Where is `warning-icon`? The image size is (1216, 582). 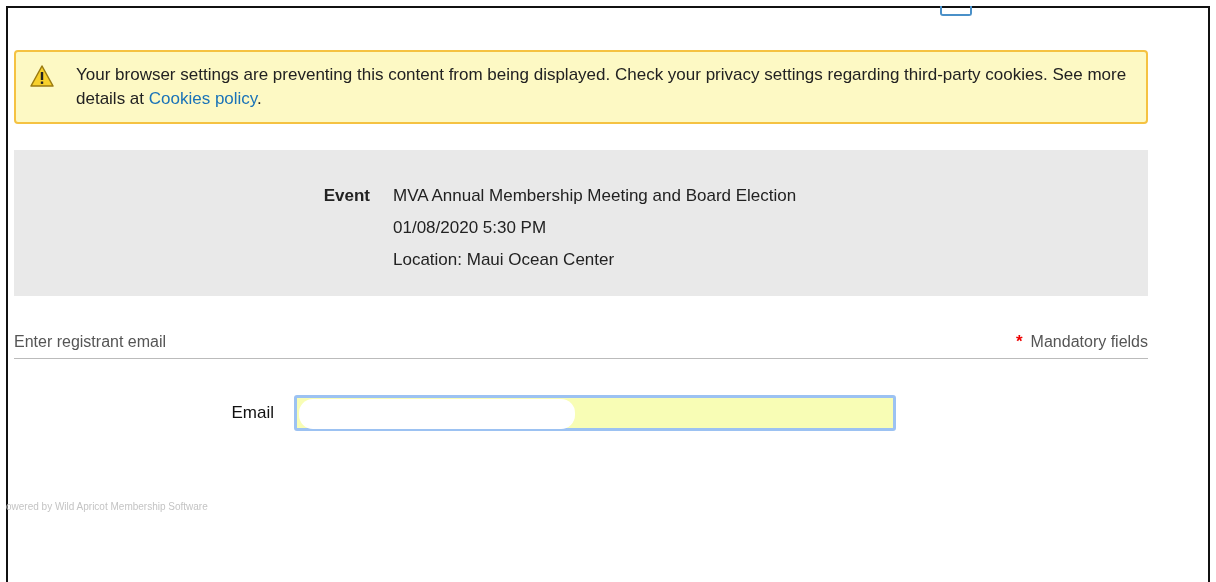 warning-icon is located at coordinates (42, 76).